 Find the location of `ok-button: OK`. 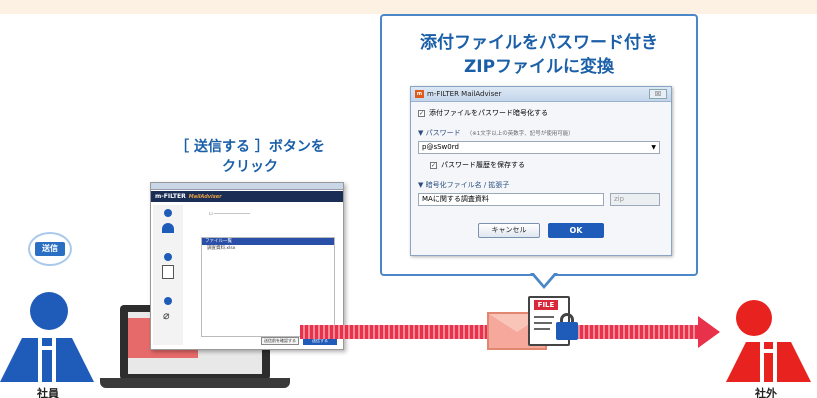

ok-button: OK is located at coordinates (576, 230).